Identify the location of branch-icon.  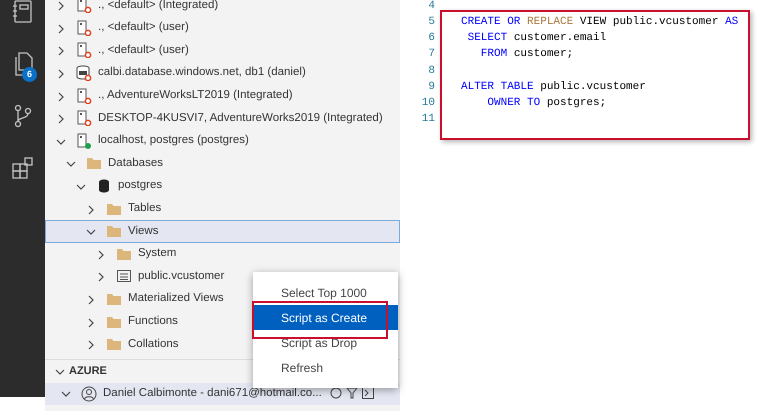
(22, 116).